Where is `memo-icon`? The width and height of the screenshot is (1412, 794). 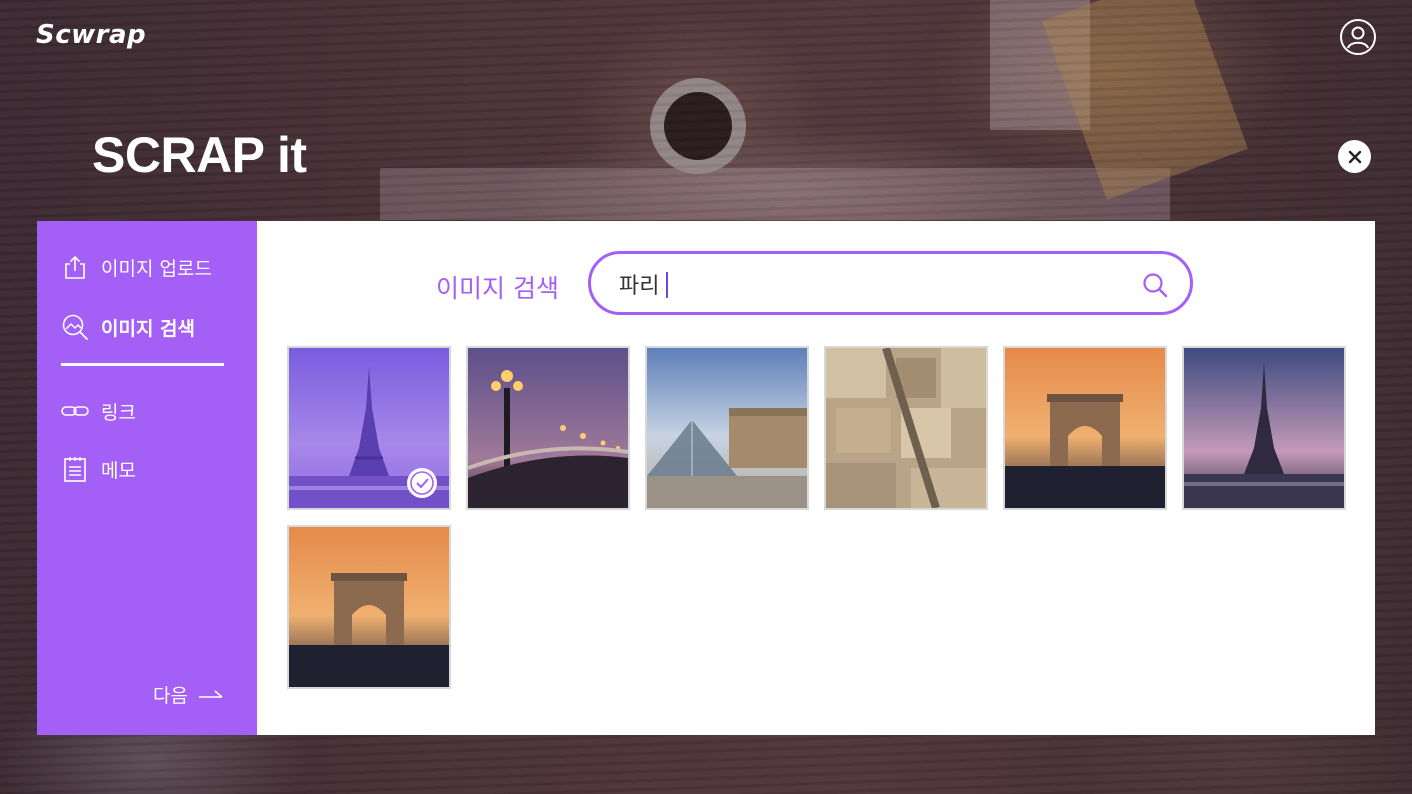 memo-icon is located at coordinates (75, 469).